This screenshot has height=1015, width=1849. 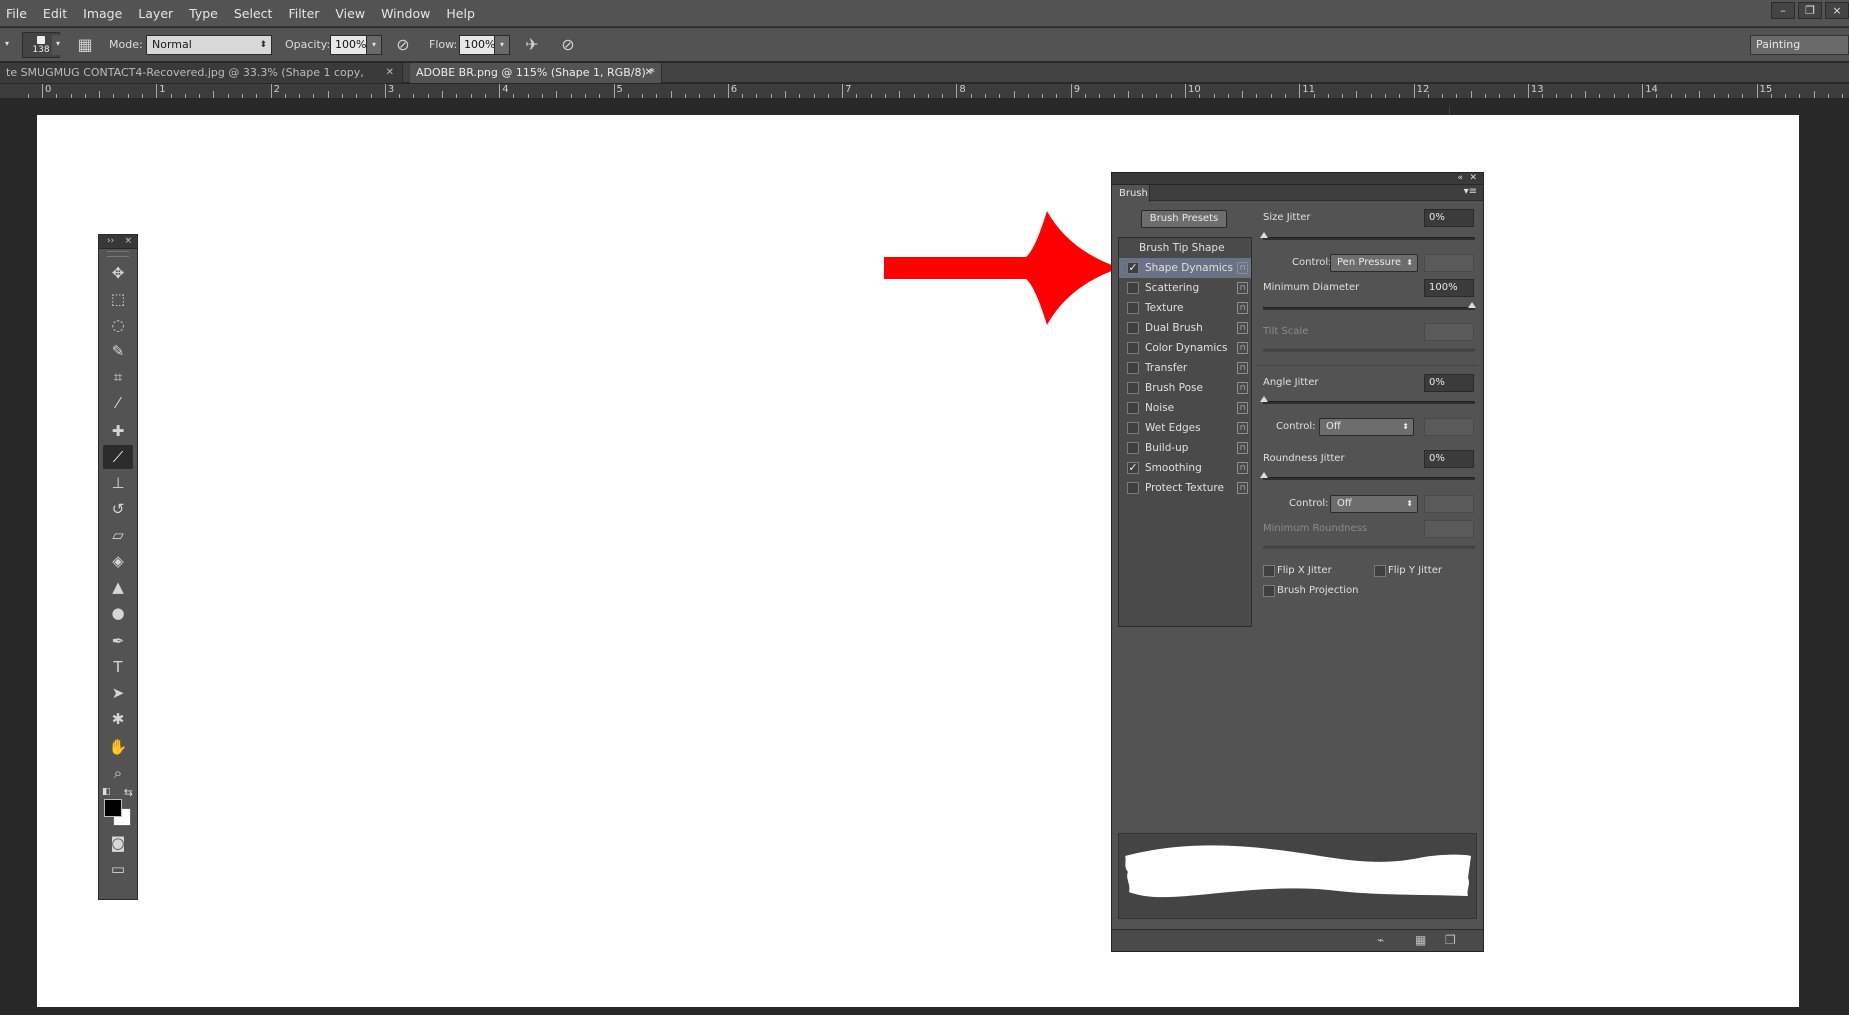 What do you see at coordinates (1185, 248) in the screenshot?
I see `brush-tip-shape-item: Brush Tip Shape` at bounding box center [1185, 248].